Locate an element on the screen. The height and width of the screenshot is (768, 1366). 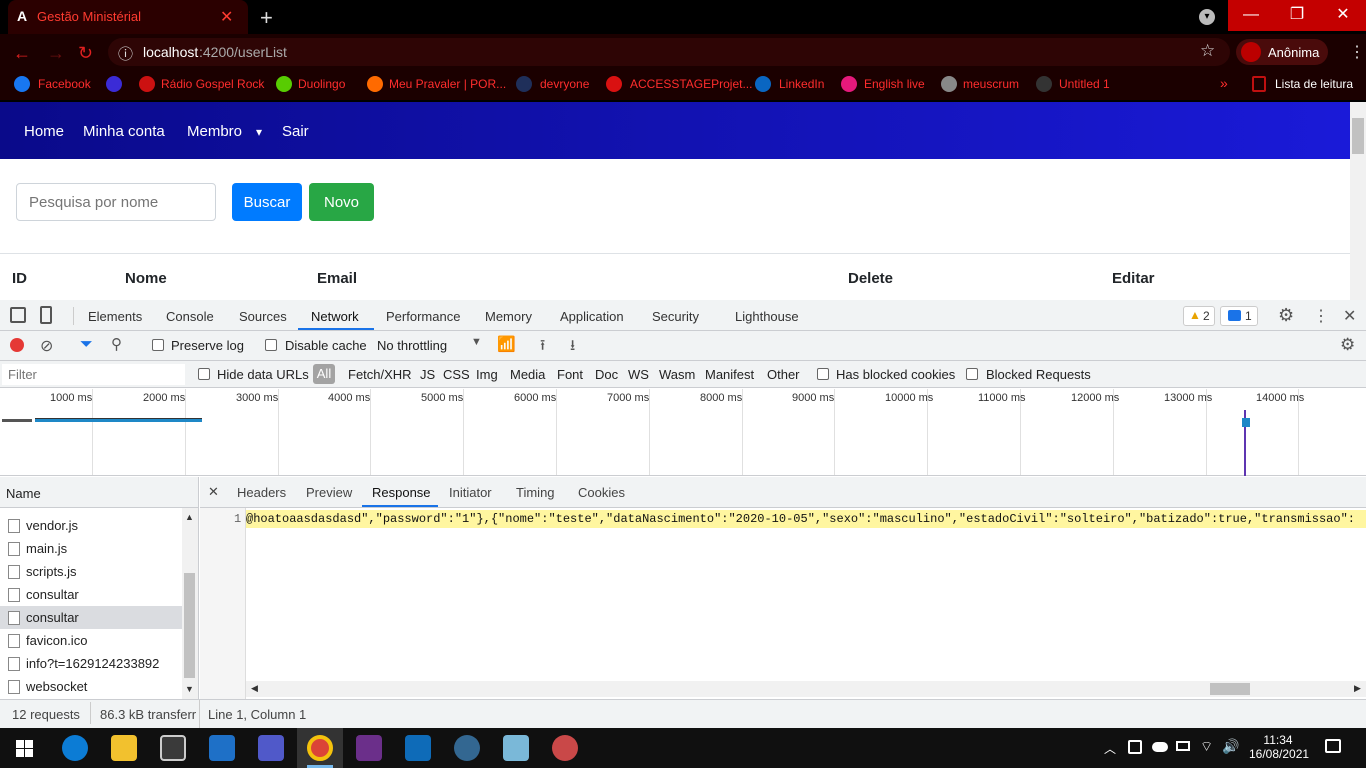
wifi-icon: ⌔ is located at coordinates (1206, 747).